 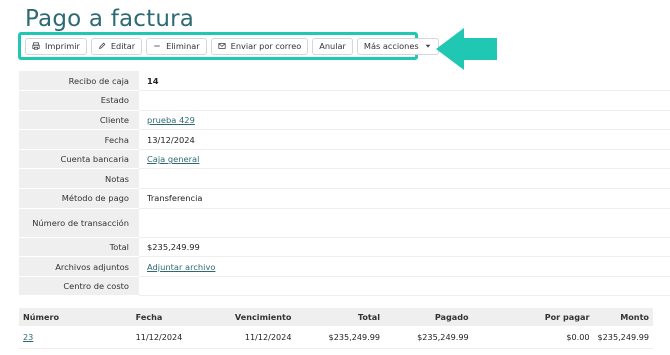 I want to click on notes-value, so click(x=404, y=179).